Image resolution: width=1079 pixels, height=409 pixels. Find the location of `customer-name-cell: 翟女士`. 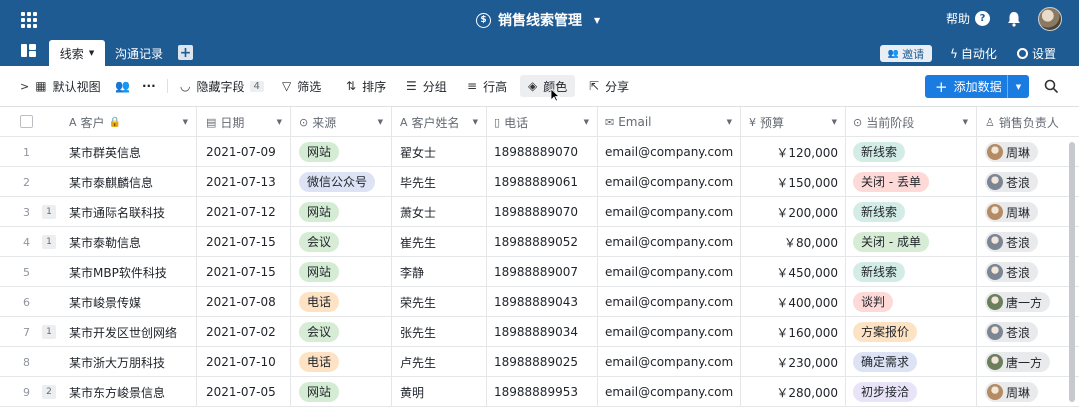

customer-name-cell: 翟女士 is located at coordinates (439, 152).